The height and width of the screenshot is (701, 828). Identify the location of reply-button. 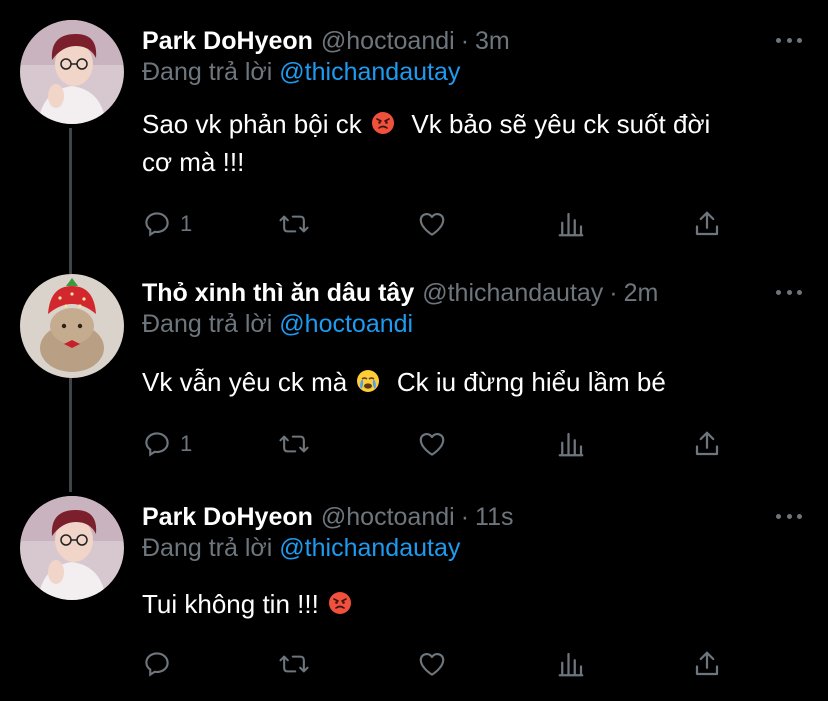
(161, 664).